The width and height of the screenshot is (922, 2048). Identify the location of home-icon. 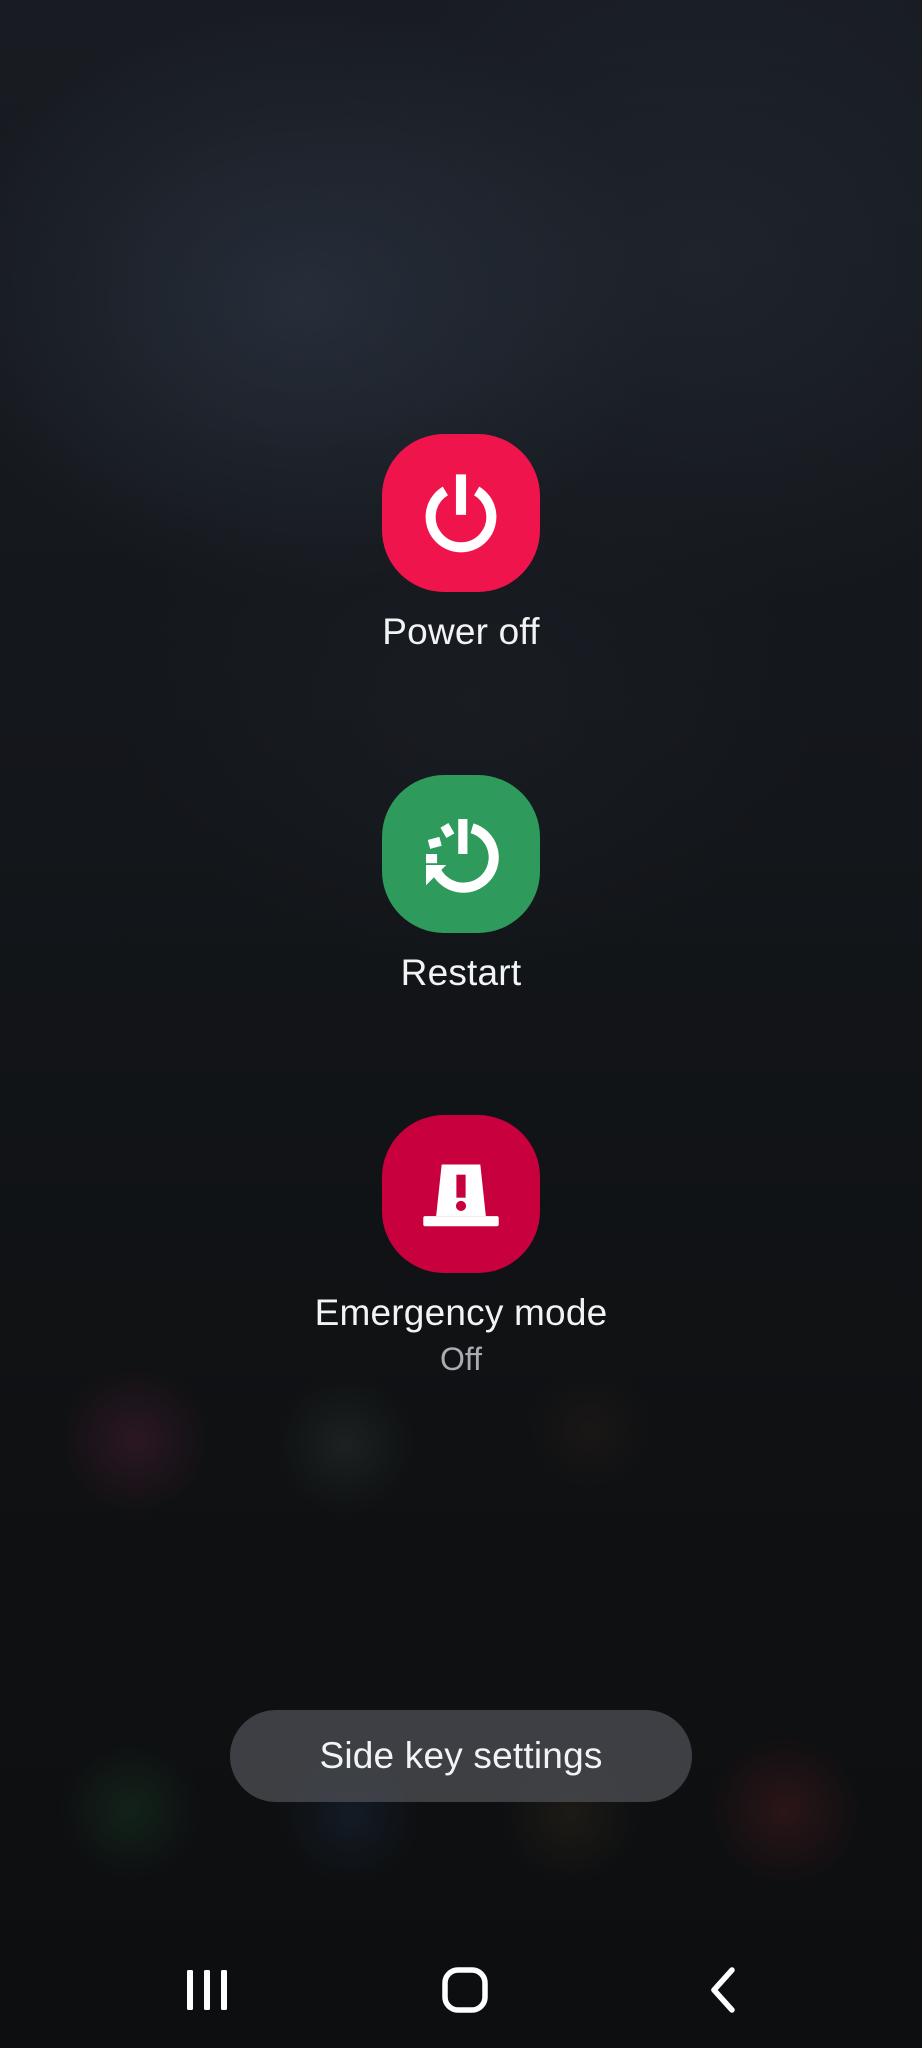
(465, 1990).